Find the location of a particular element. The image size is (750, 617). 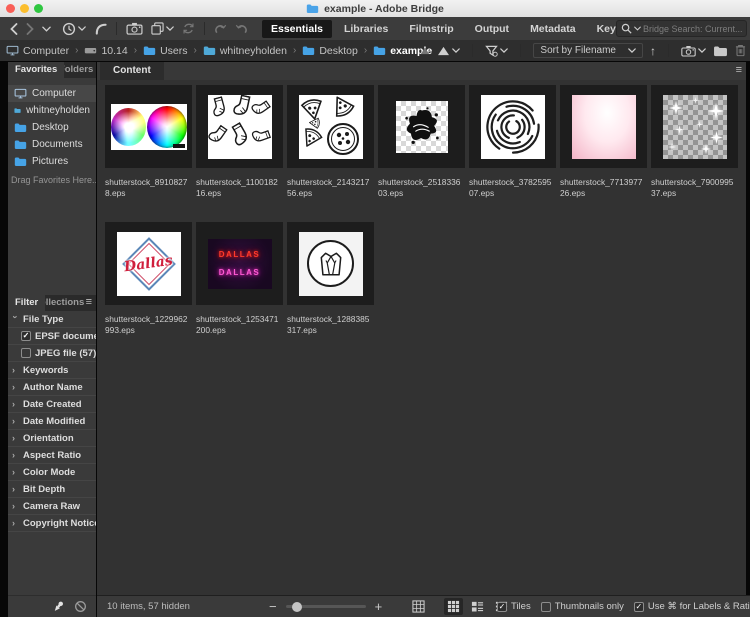

details-view-button is located at coordinates (477, 606).